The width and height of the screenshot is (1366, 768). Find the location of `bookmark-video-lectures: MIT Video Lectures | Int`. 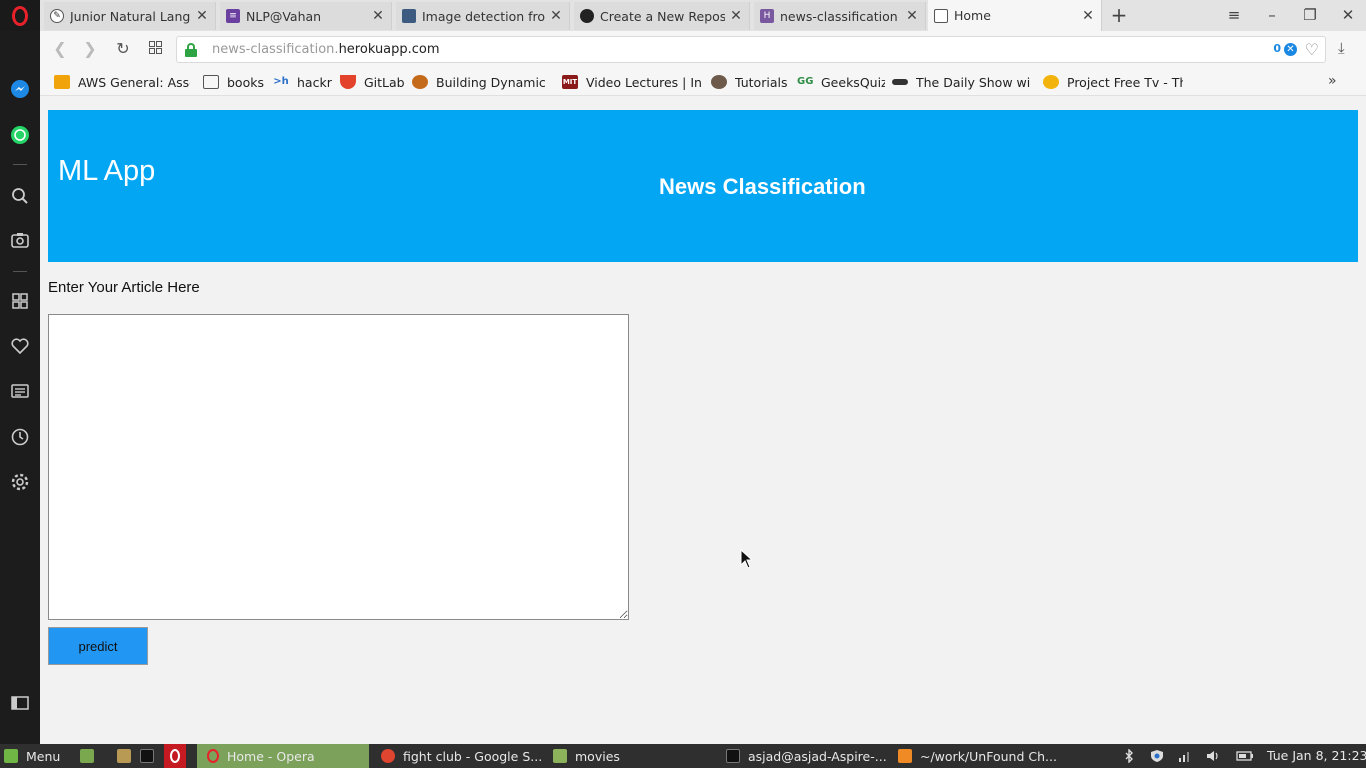

bookmark-video-lectures: MIT Video Lectures | Int is located at coordinates (632, 82).